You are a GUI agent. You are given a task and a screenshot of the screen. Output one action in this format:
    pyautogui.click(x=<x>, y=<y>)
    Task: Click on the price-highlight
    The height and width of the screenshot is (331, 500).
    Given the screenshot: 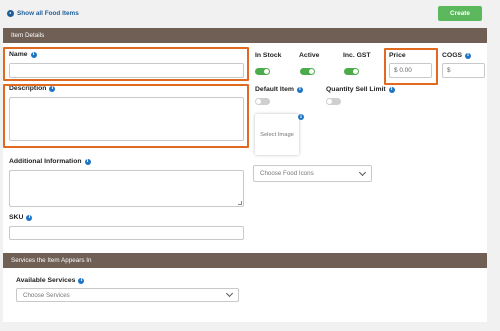 What is the action you would take?
    pyautogui.click(x=411, y=66)
    